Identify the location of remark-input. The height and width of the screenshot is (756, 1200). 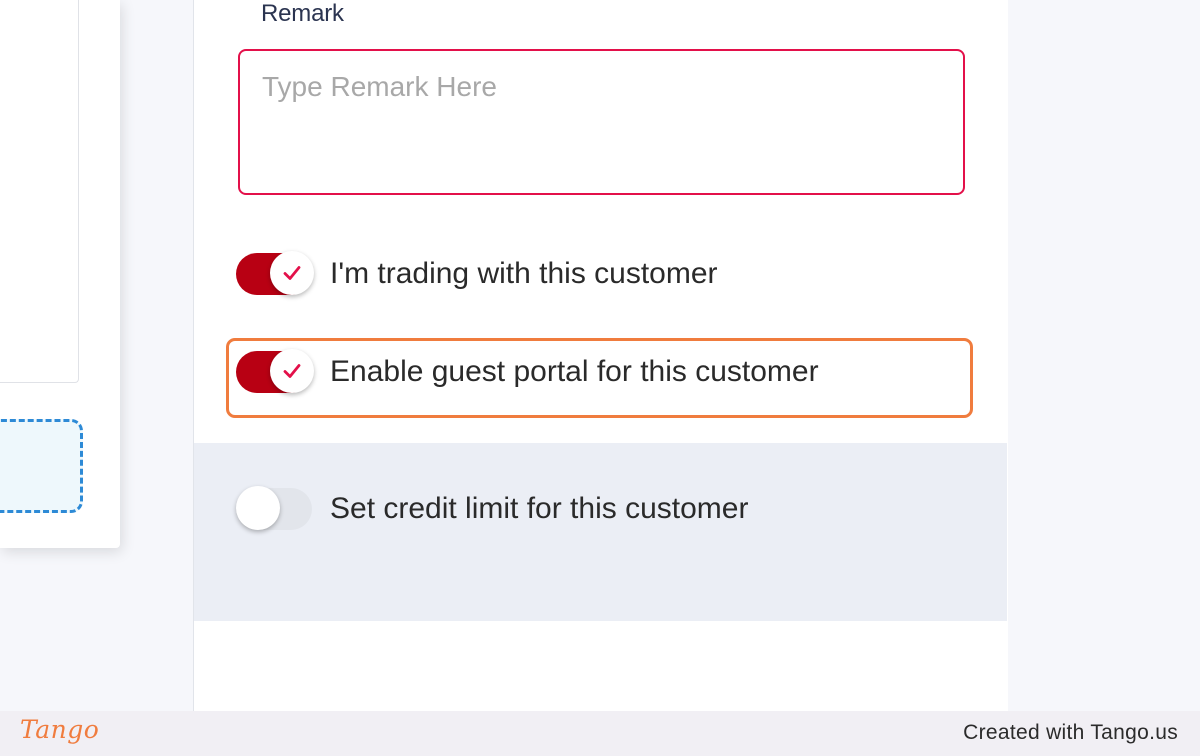
(601, 122).